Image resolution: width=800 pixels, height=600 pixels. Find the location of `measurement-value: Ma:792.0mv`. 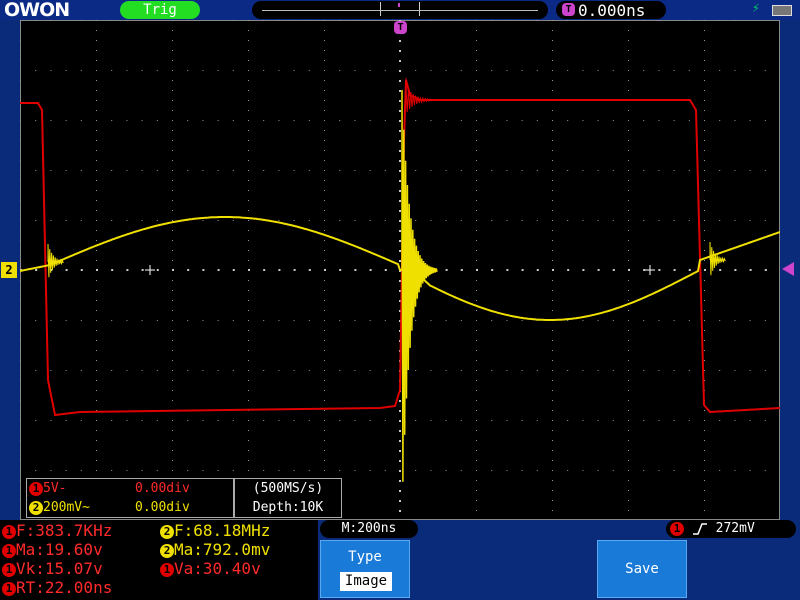

measurement-value: Ma:792.0mv is located at coordinates (222, 549).